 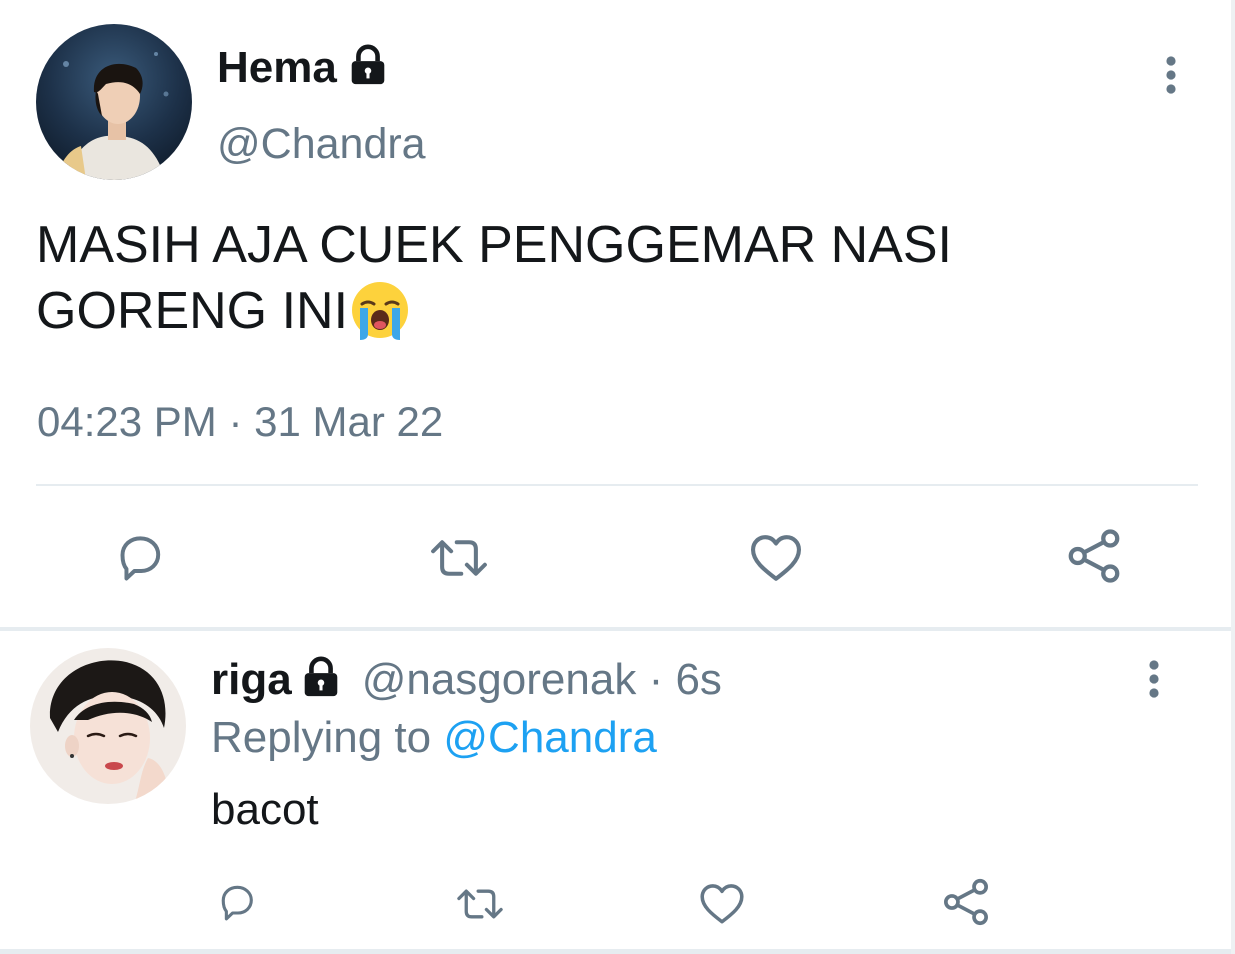 I want to click on scrollbar-track, so click(x=1233, y=477).